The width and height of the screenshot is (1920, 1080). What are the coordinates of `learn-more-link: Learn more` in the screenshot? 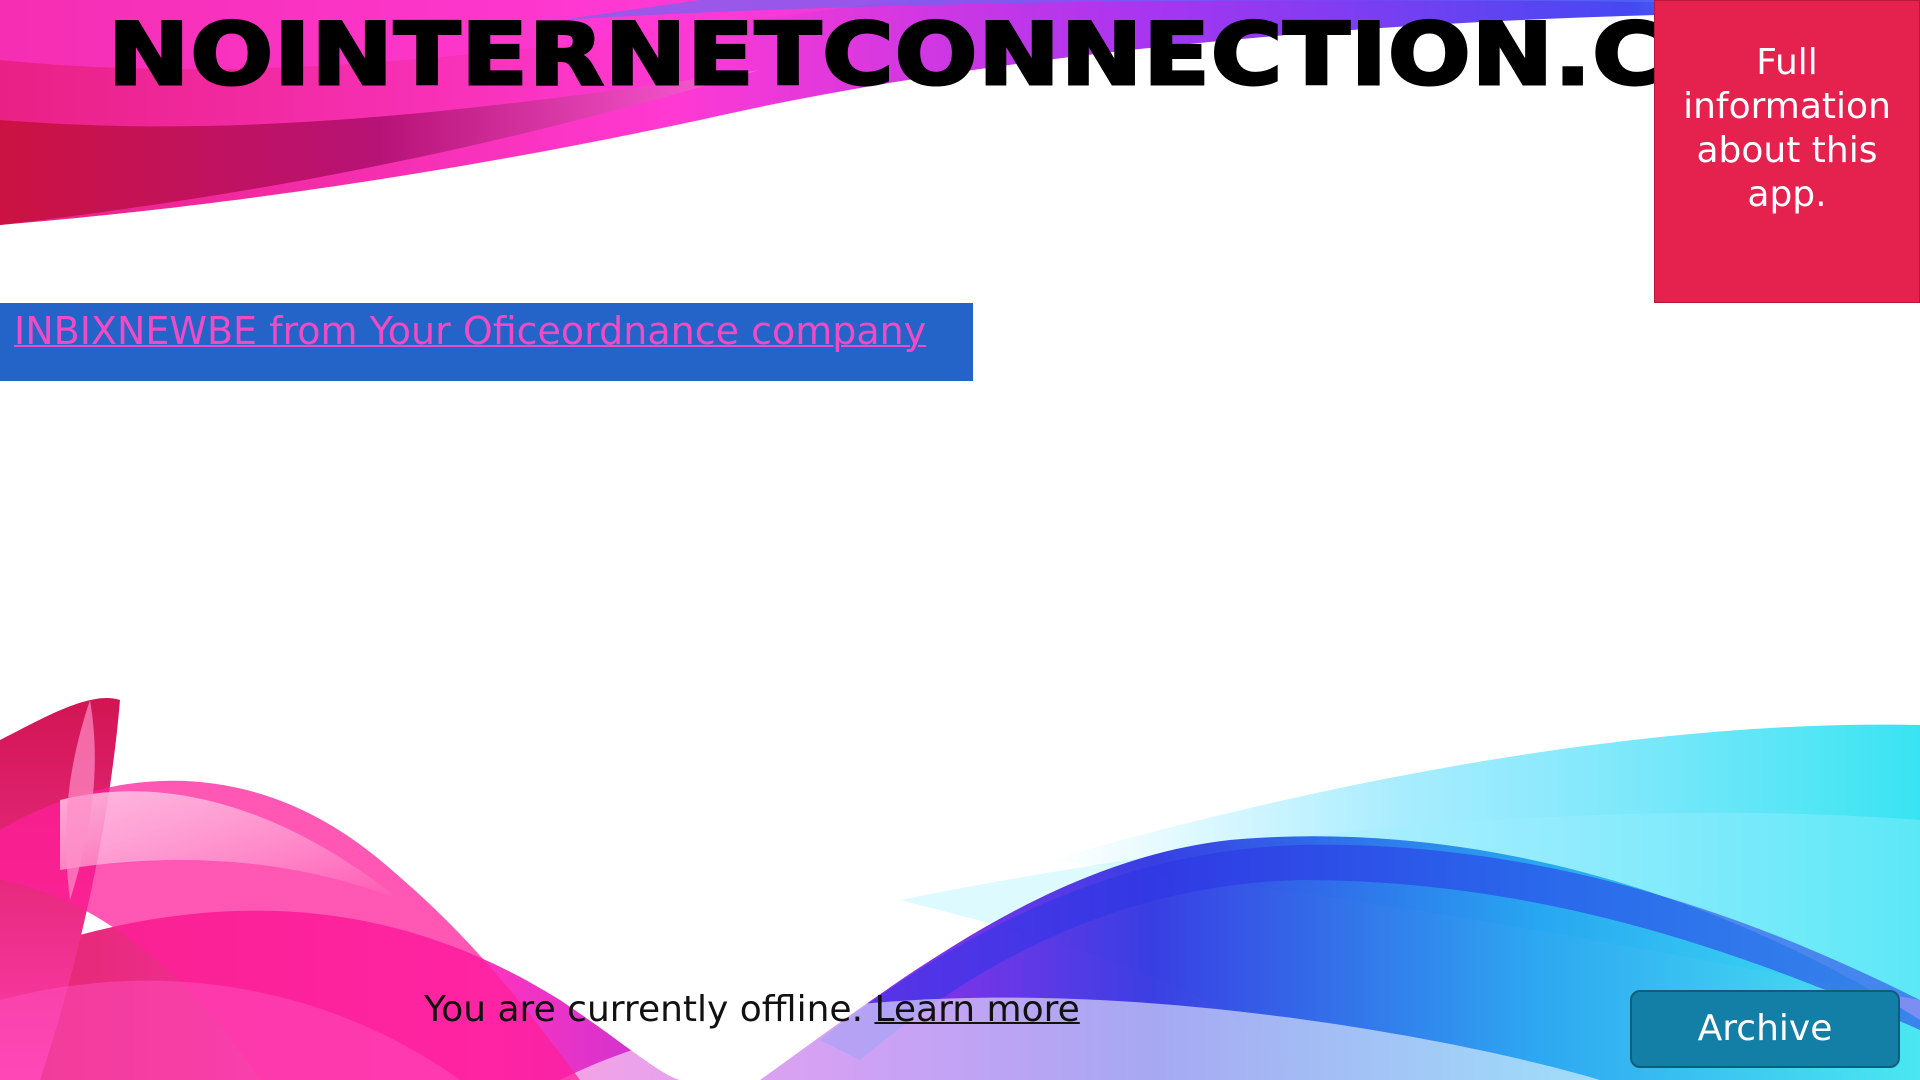 It's located at (976, 1009).